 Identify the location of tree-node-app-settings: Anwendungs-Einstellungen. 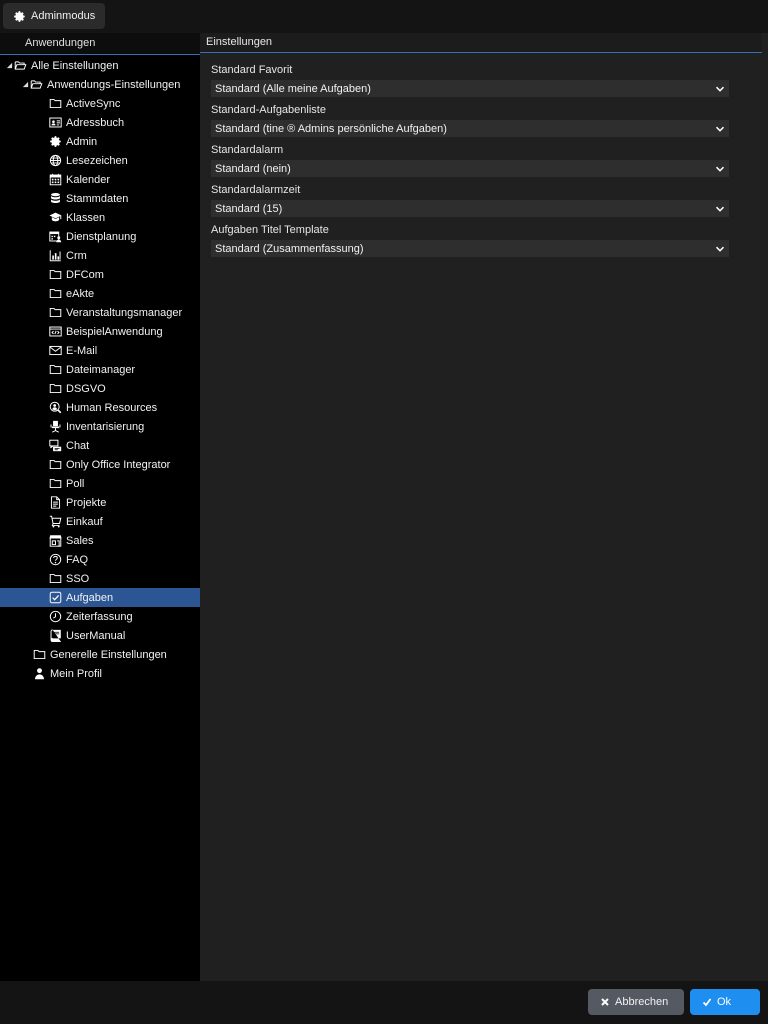
(100, 84).